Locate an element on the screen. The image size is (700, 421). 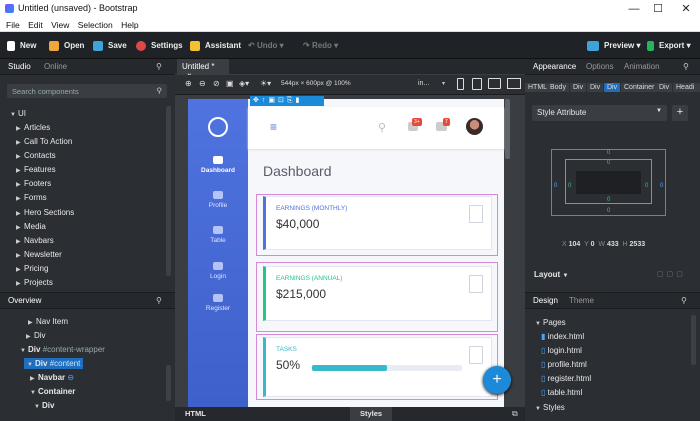
export-button: Export ▾ is located at coordinates (669, 45).